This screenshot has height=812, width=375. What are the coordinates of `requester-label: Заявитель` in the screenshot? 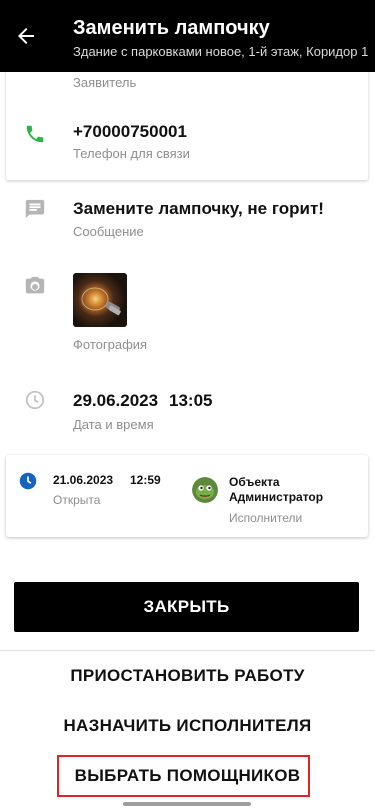 It's located at (105, 82).